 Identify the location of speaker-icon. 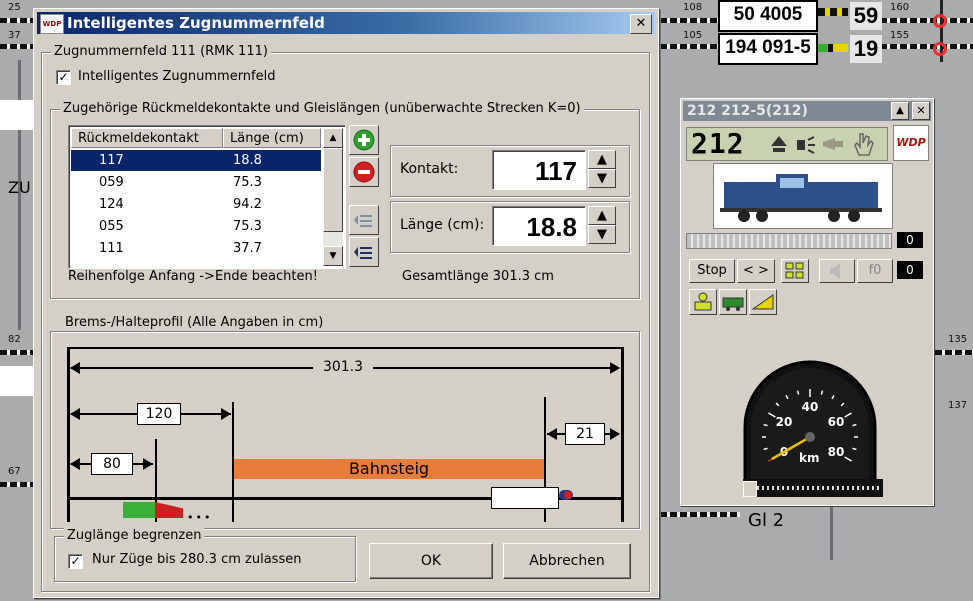
(835, 271).